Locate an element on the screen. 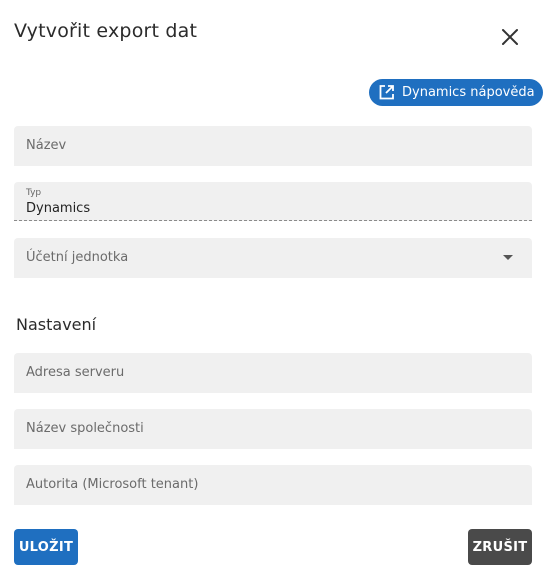 This screenshot has width=543, height=573. type-label: Typ is located at coordinates (34, 193).